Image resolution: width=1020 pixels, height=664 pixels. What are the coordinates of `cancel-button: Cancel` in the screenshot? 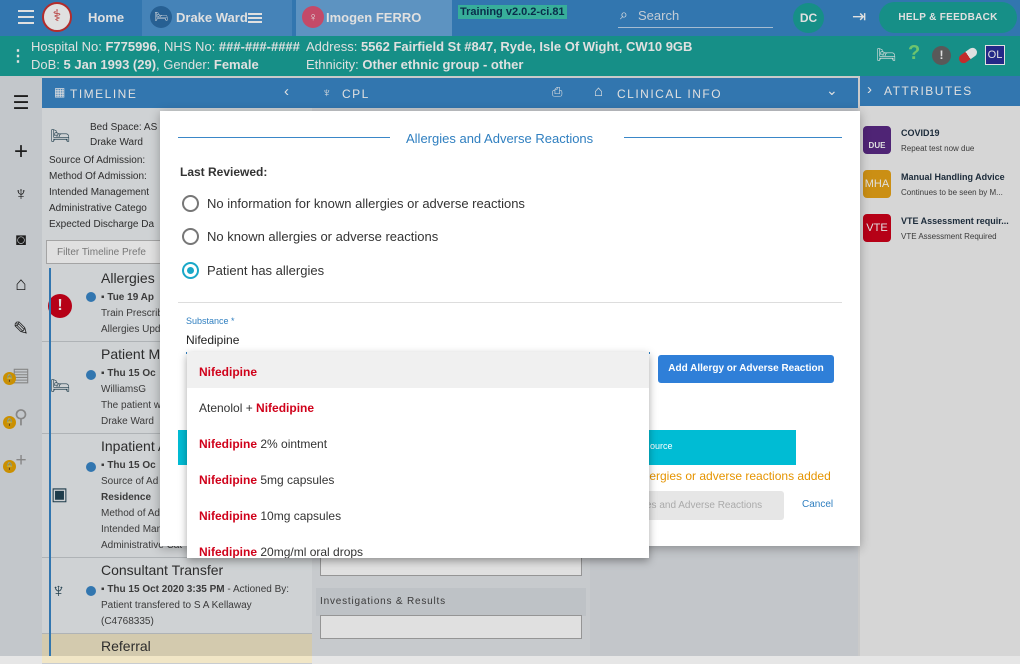 It's located at (817, 504).